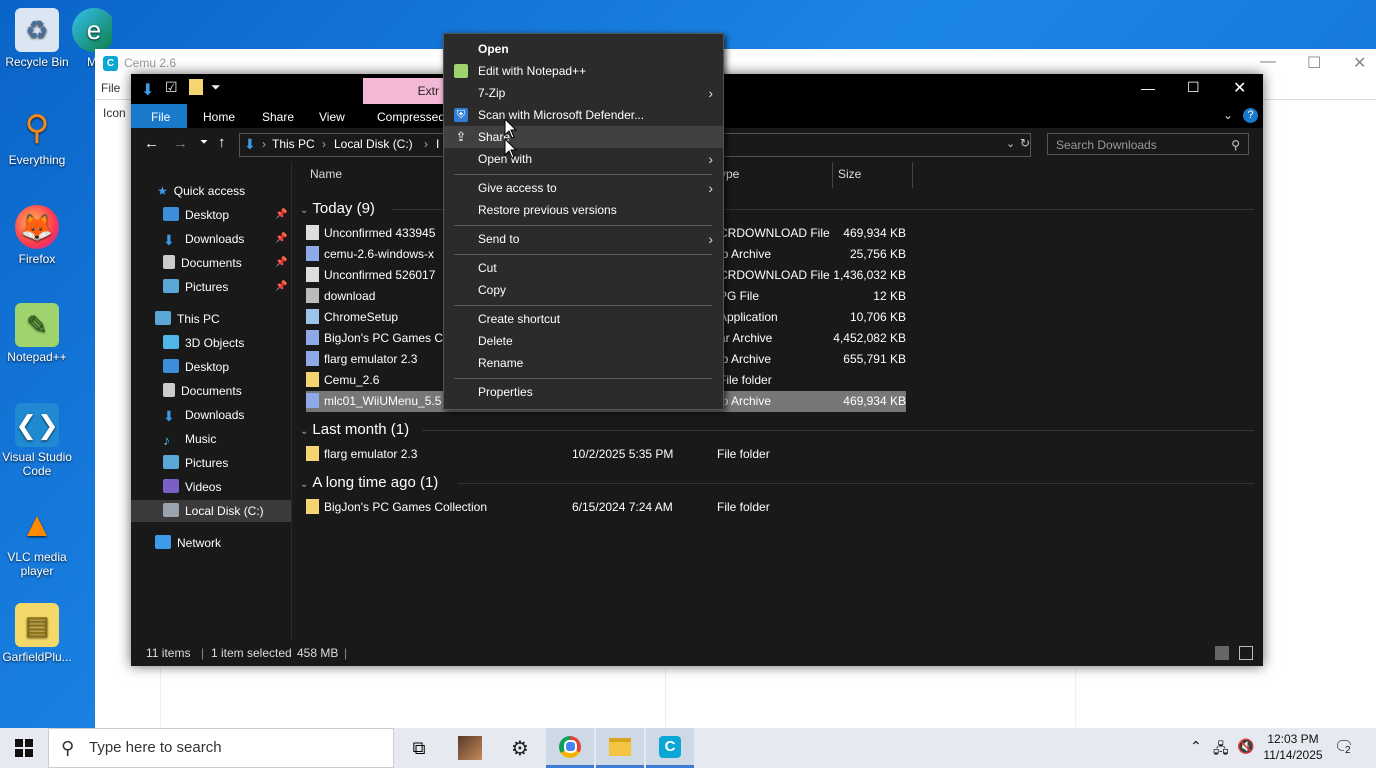  I want to click on search-input: Search Downloads ⚲, so click(1148, 144).